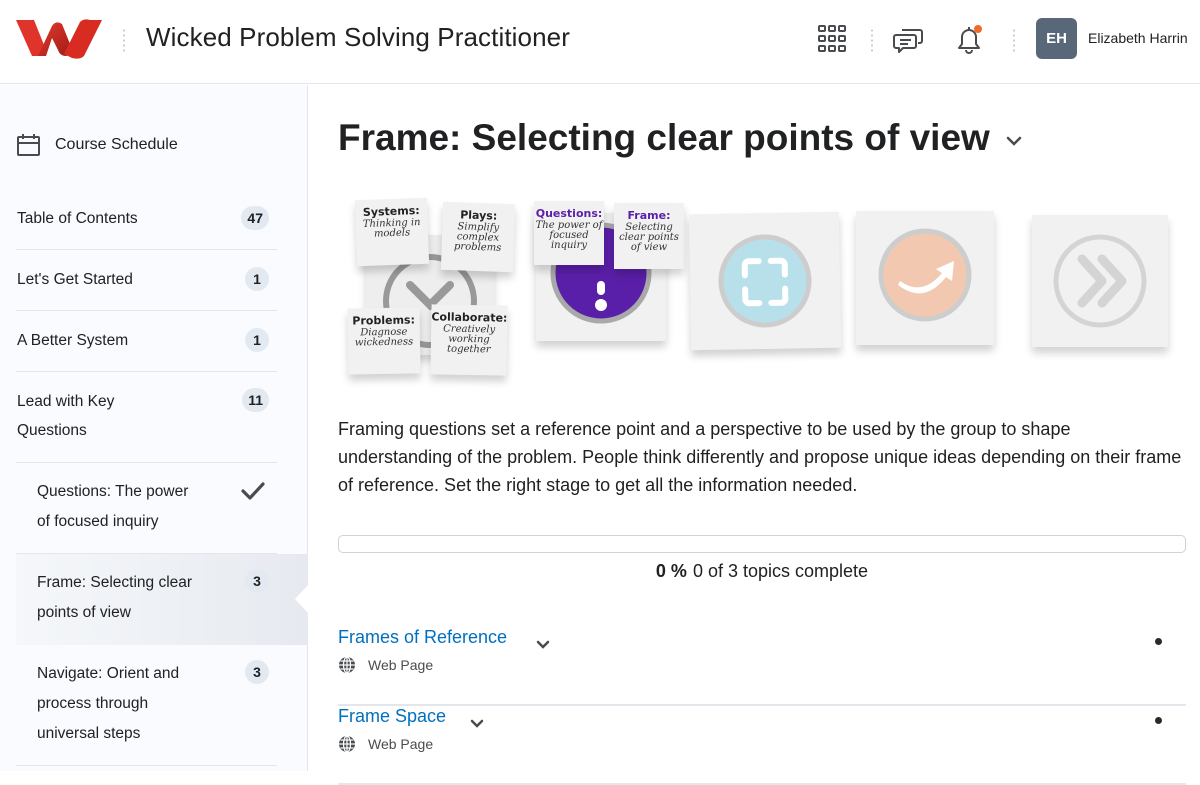  I want to click on count-badge: 47, so click(255, 218).